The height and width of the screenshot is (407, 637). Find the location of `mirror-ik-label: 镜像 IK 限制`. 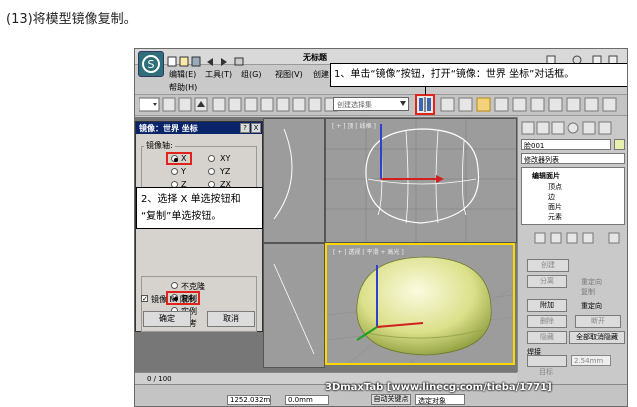

mirror-ik-label: 镜像 IK 限制 is located at coordinates (173, 299).